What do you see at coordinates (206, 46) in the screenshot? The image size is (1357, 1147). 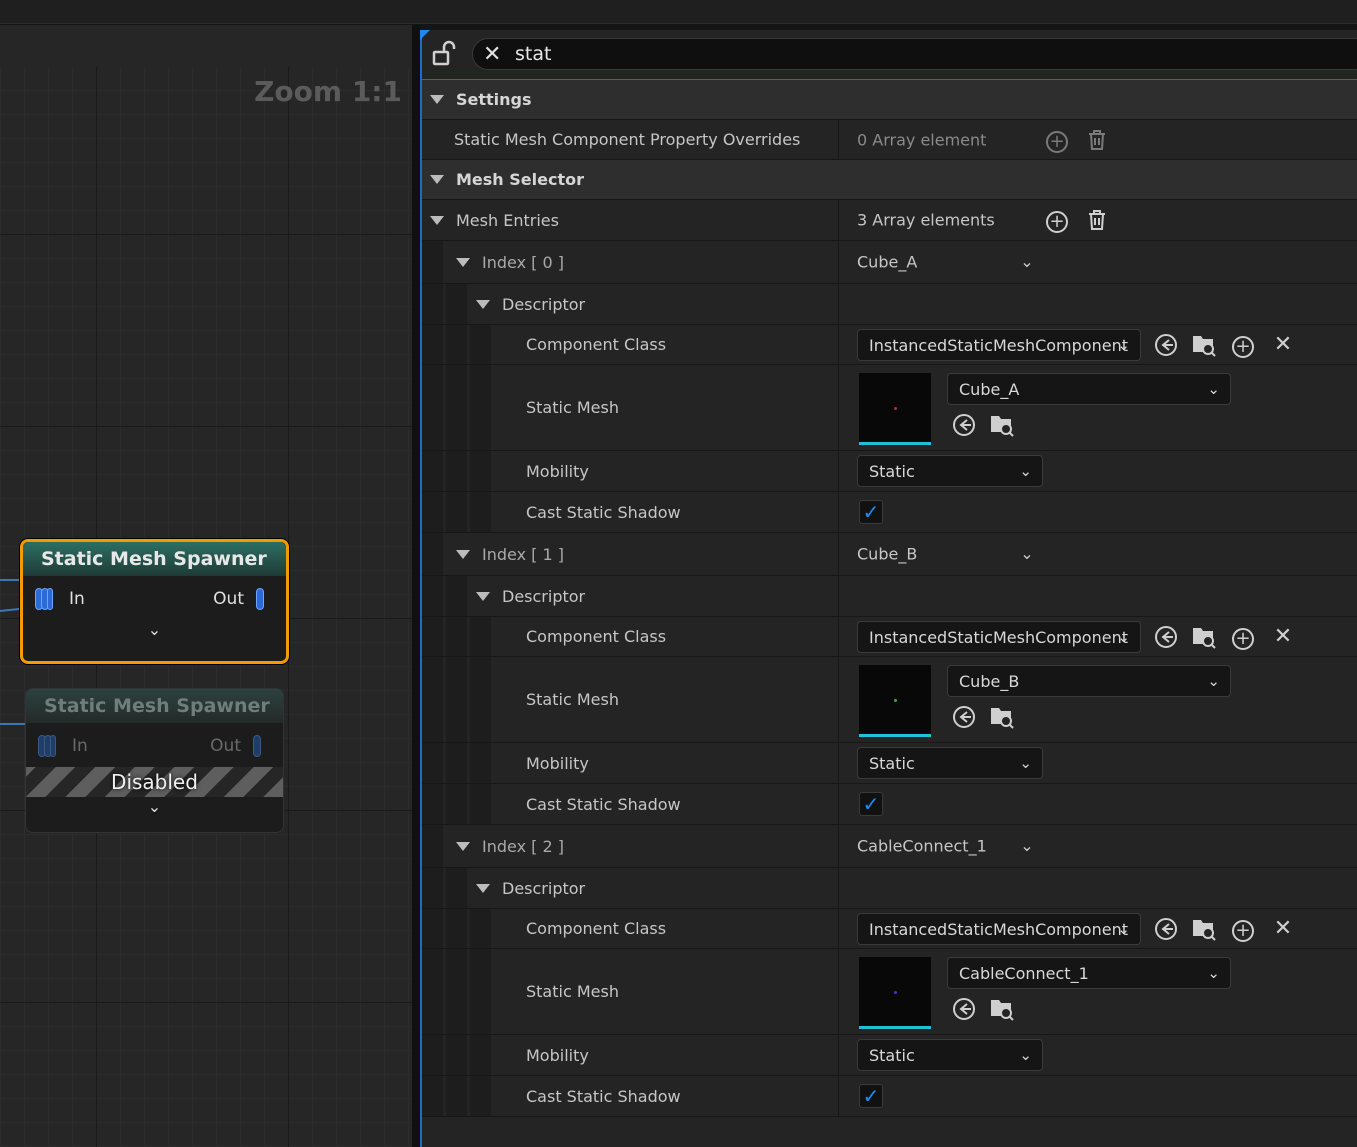 I see `graph-header-strip` at bounding box center [206, 46].